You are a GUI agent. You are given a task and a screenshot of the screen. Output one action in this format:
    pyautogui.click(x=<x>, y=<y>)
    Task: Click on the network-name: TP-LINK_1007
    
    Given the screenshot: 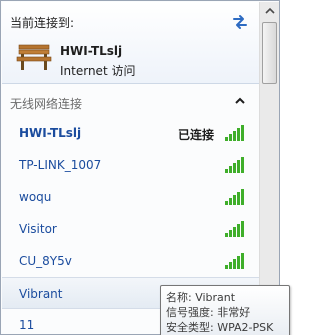 What is the action you would take?
    pyautogui.click(x=60, y=165)
    